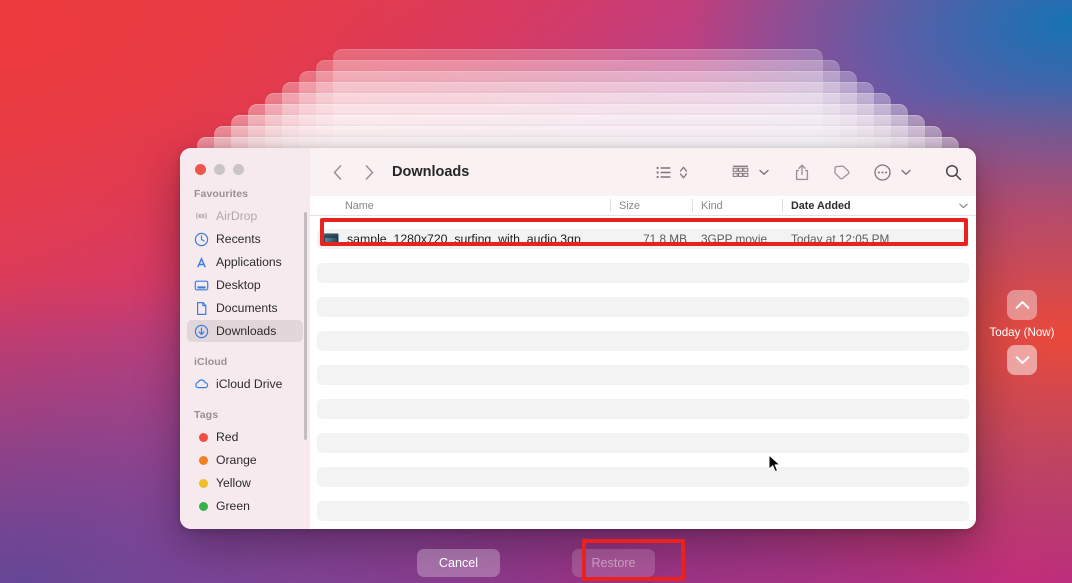 The width and height of the screenshot is (1072, 583). Describe the element at coordinates (245, 506) in the screenshot. I see `sidebar-item-green: Green` at that location.